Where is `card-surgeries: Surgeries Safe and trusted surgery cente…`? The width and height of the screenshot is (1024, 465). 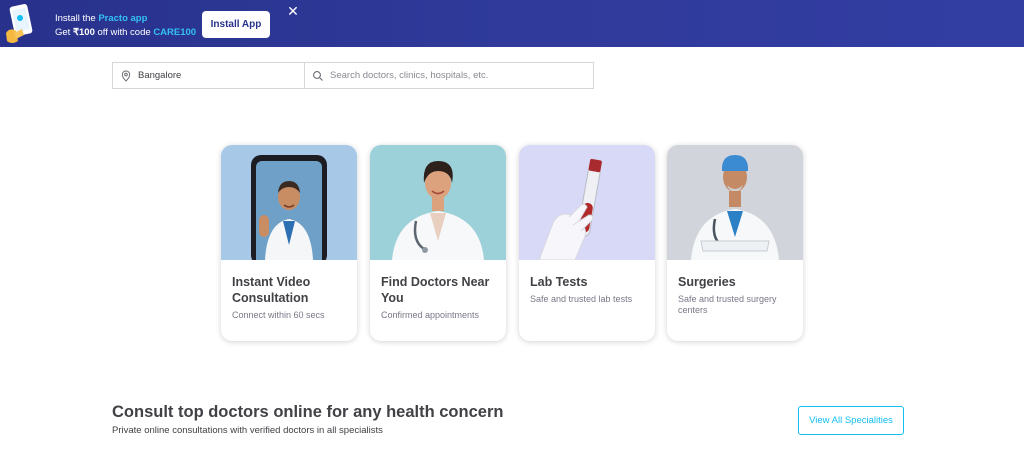 card-surgeries: Surgeries Safe and trusted surgery cente… is located at coordinates (735, 243).